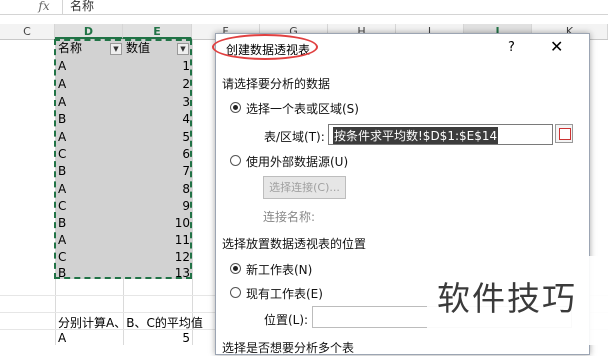 This screenshot has height=356, width=608. I want to click on column-header-d: D, so click(89, 31).